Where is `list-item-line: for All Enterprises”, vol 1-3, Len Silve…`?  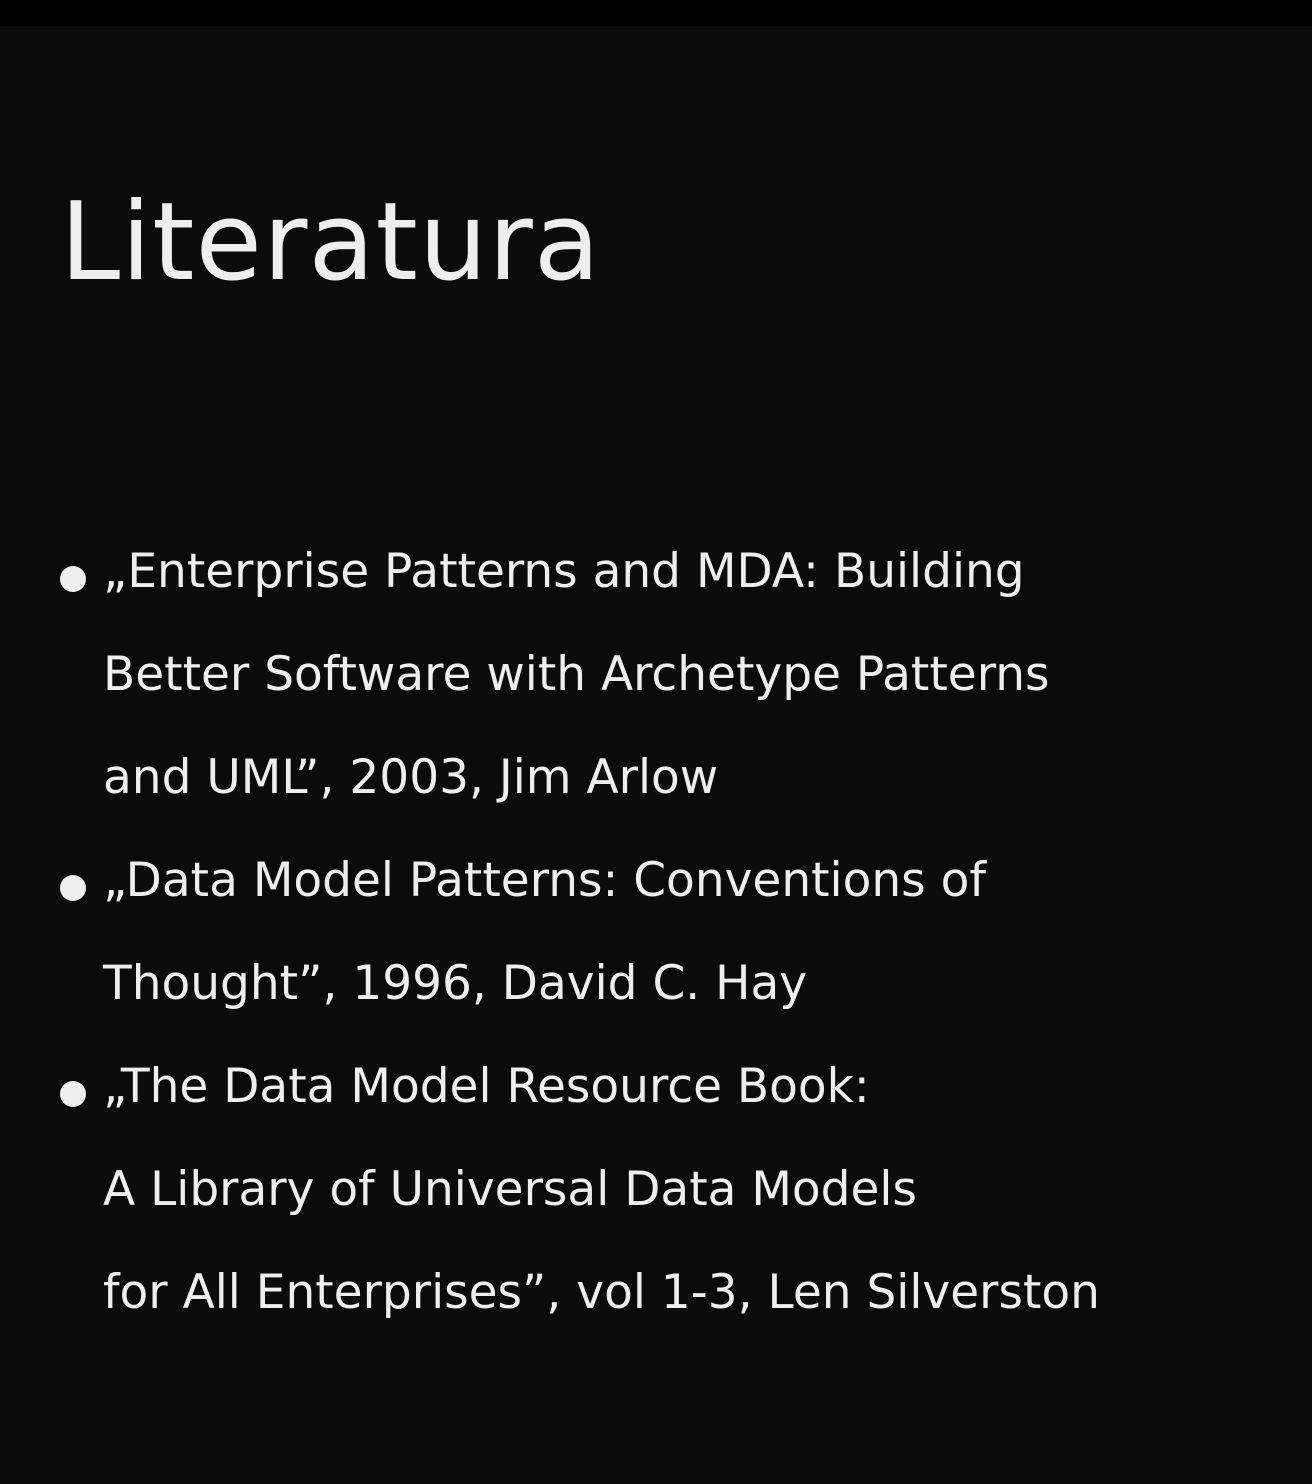 list-item-line: for All Enterprises”, vol 1-3, Len Silve… is located at coordinates (601, 1292).